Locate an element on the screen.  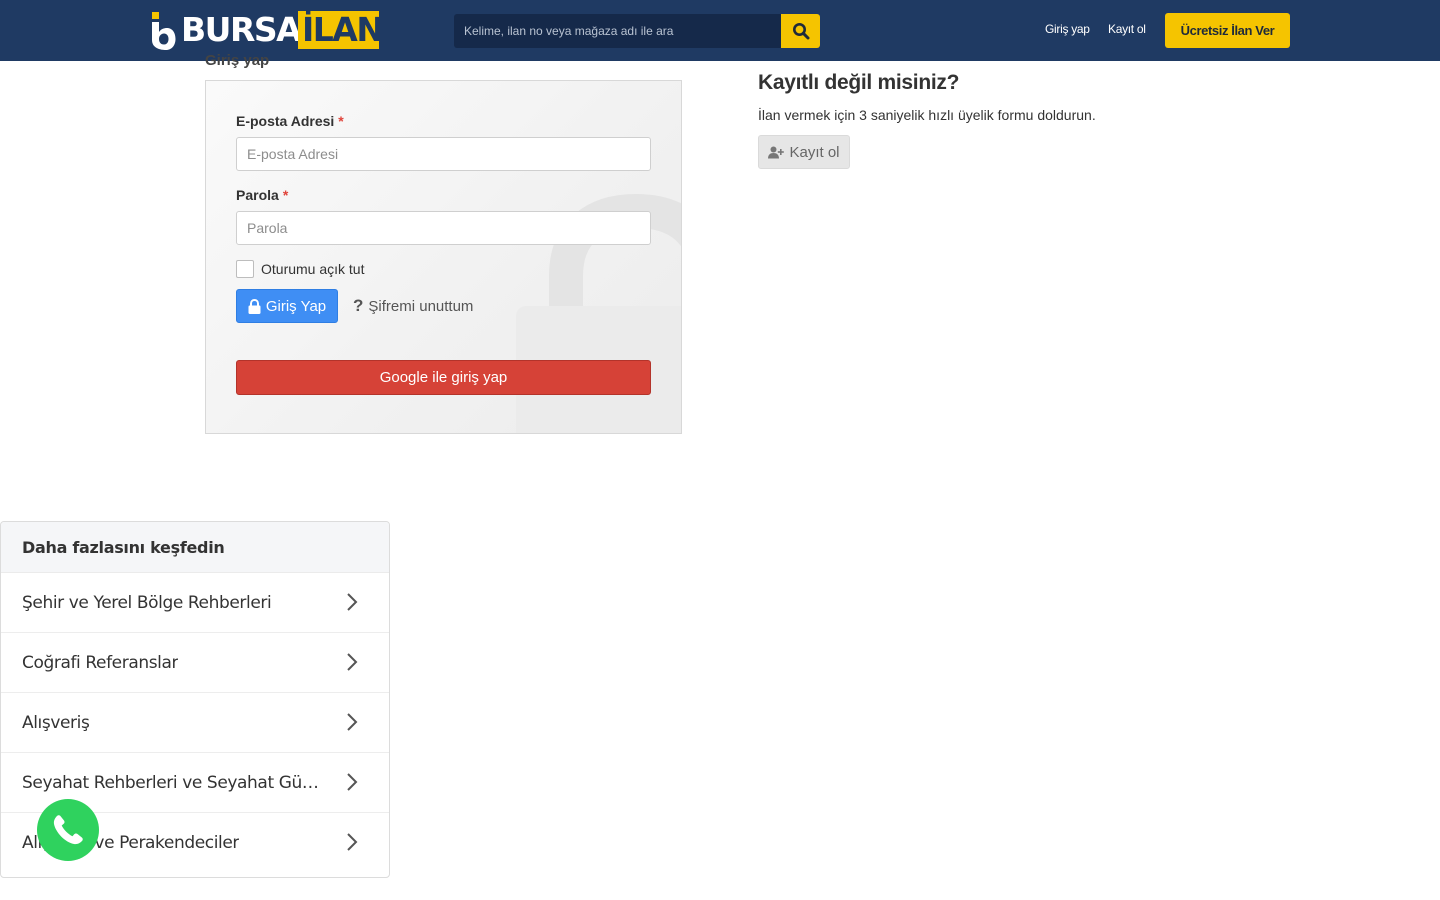
login-section-title: Giriş yap is located at coordinates (237, 60).